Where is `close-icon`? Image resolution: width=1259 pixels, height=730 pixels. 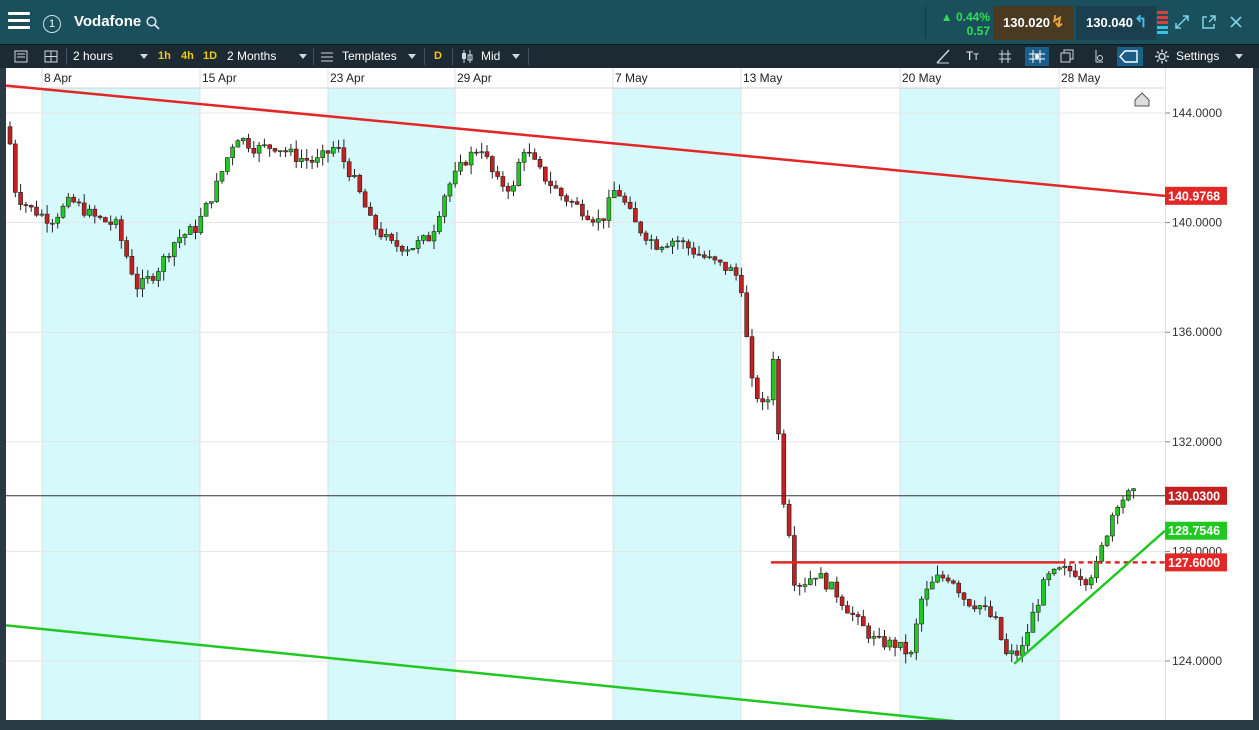
close-icon is located at coordinates (1236, 22).